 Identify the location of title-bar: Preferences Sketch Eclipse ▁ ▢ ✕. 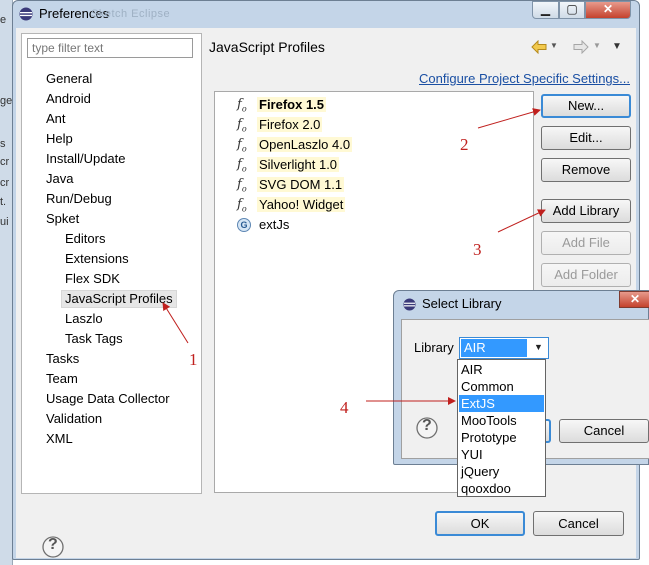
(326, 14).